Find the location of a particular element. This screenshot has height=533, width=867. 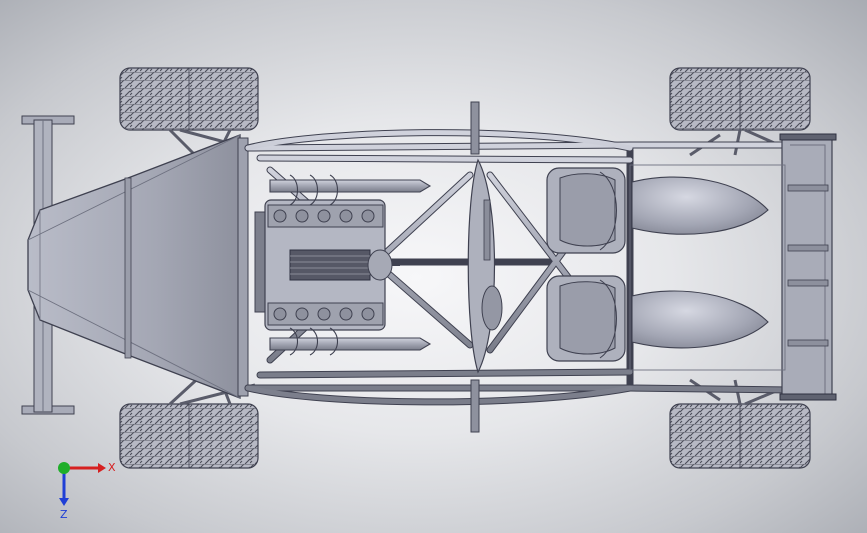

tire-rear-right is located at coordinates (740, 436).